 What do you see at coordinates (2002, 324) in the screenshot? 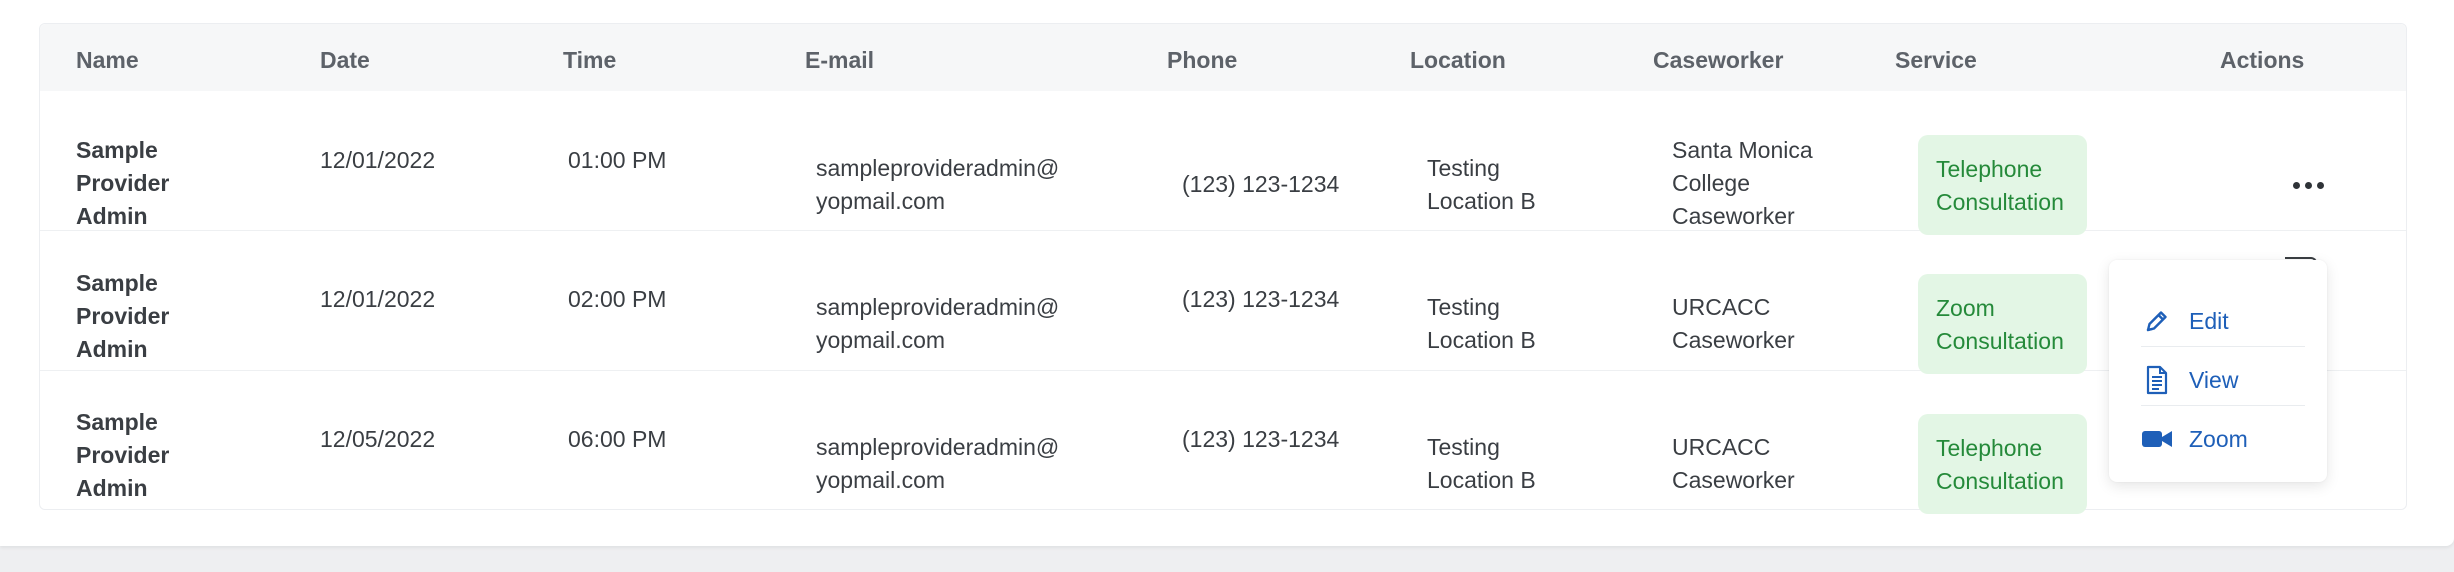
I see `service-badge: Zoom Consultation` at bounding box center [2002, 324].